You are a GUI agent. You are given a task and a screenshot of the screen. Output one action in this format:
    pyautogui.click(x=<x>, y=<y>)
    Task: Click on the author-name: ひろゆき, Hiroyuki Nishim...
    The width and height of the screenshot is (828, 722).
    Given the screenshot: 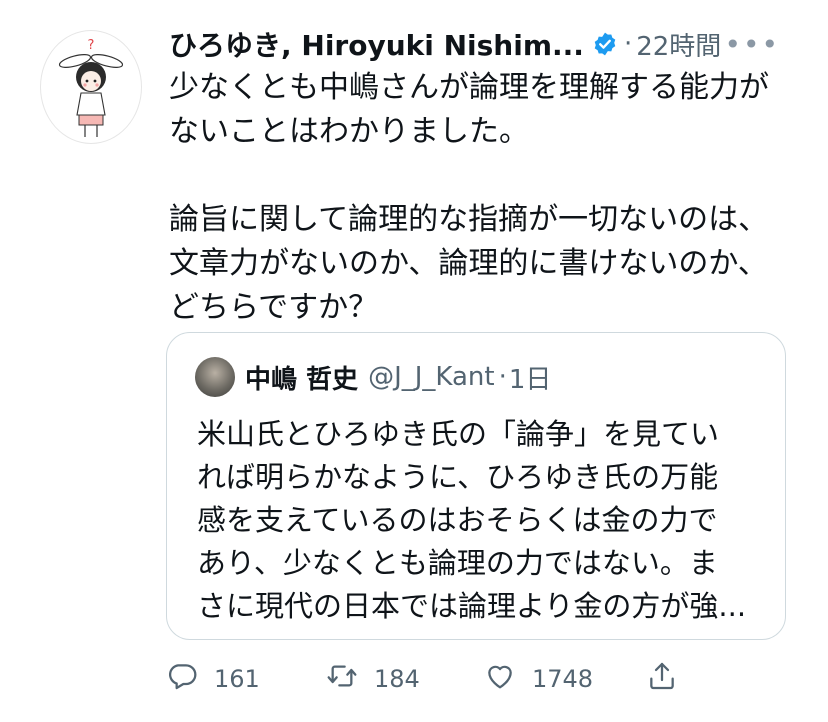 What is the action you would take?
    pyautogui.click(x=376, y=44)
    